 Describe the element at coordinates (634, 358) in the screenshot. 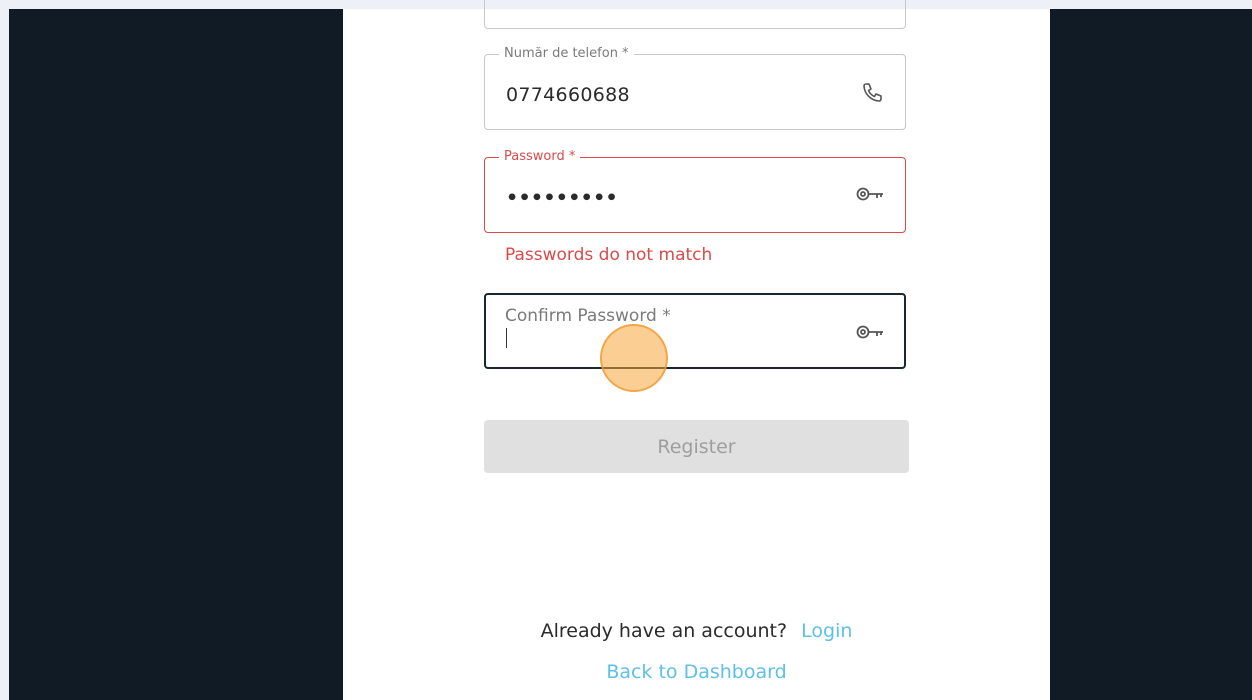

I see `click-highlight` at that location.